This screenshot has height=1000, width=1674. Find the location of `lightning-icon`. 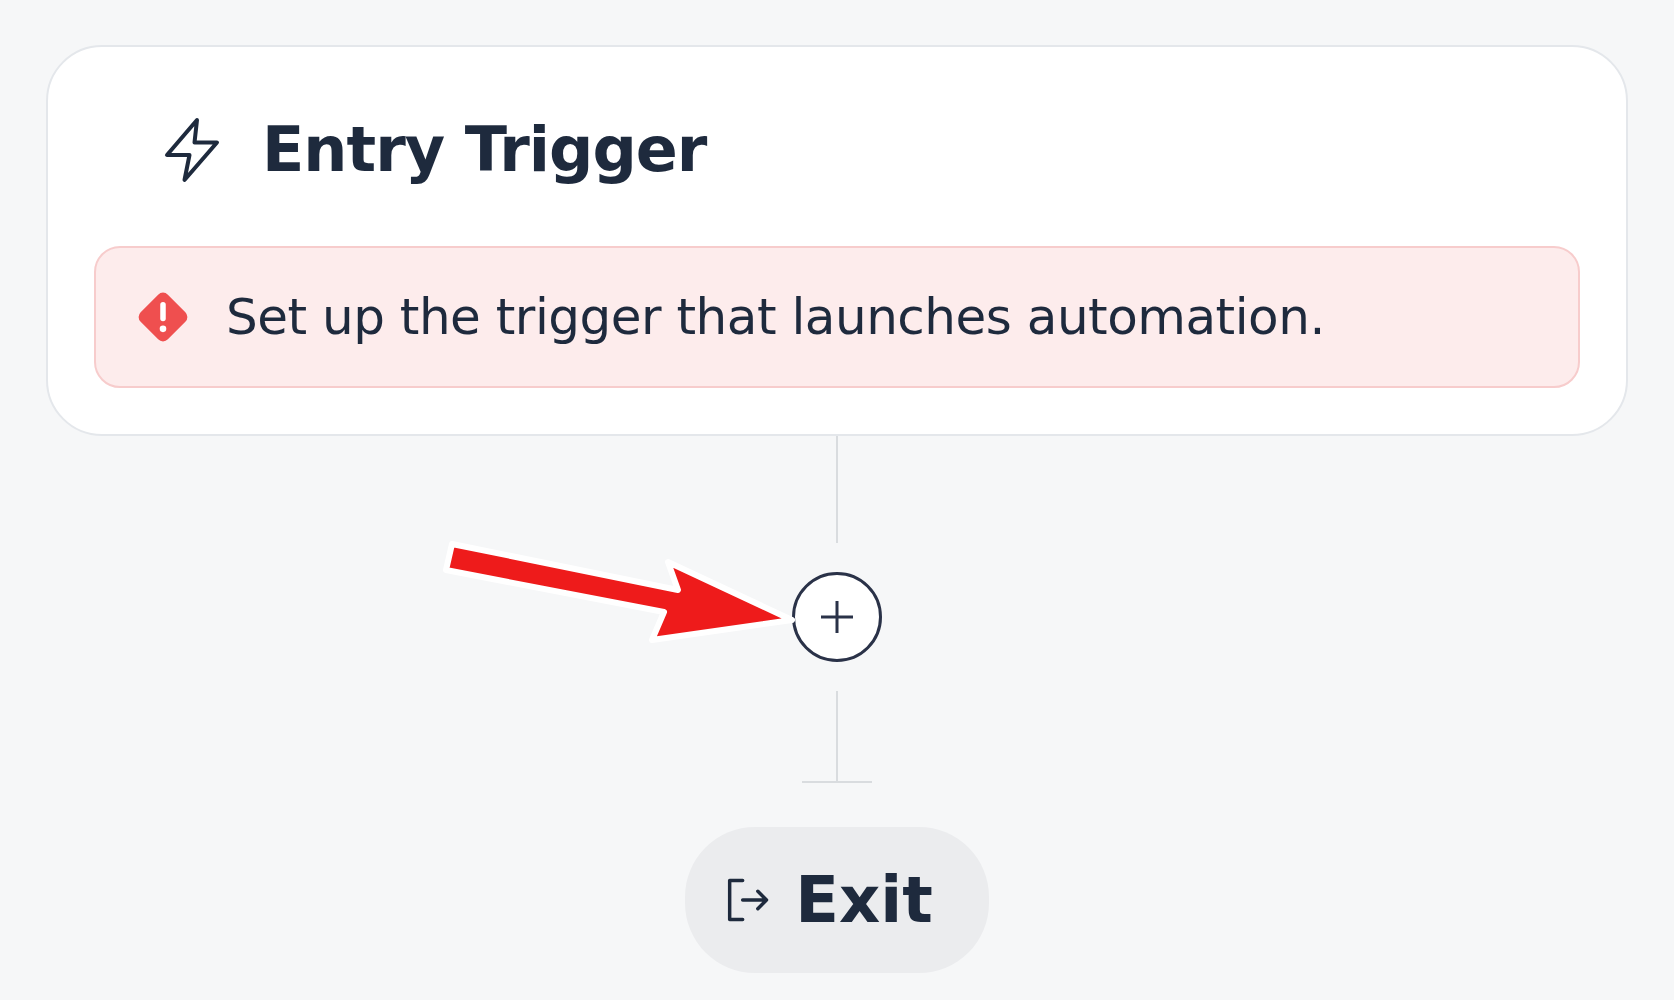

lightning-icon is located at coordinates (192, 149).